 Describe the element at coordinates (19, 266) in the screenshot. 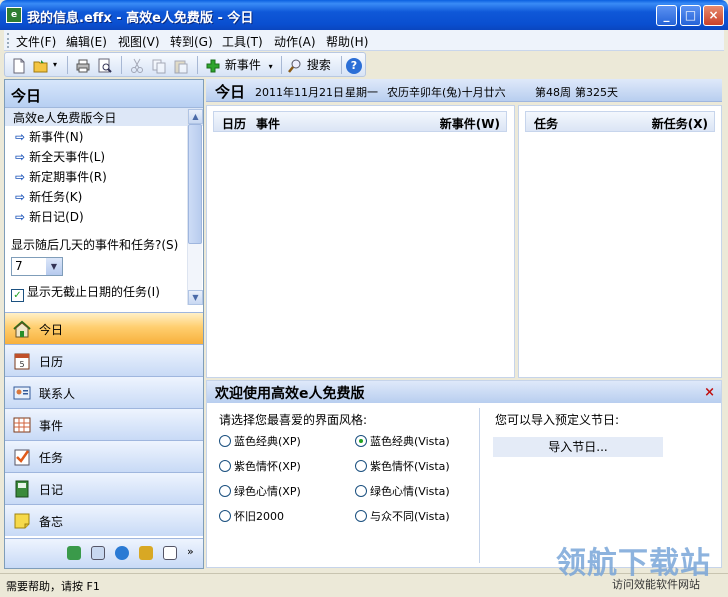

I see `days-select-value: 7` at that location.